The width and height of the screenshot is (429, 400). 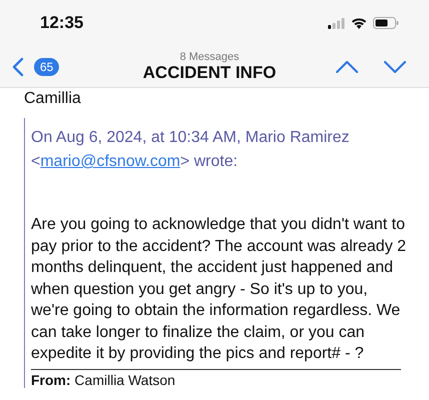 What do you see at coordinates (394, 67) in the screenshot?
I see `chevron-down-icon` at bounding box center [394, 67].